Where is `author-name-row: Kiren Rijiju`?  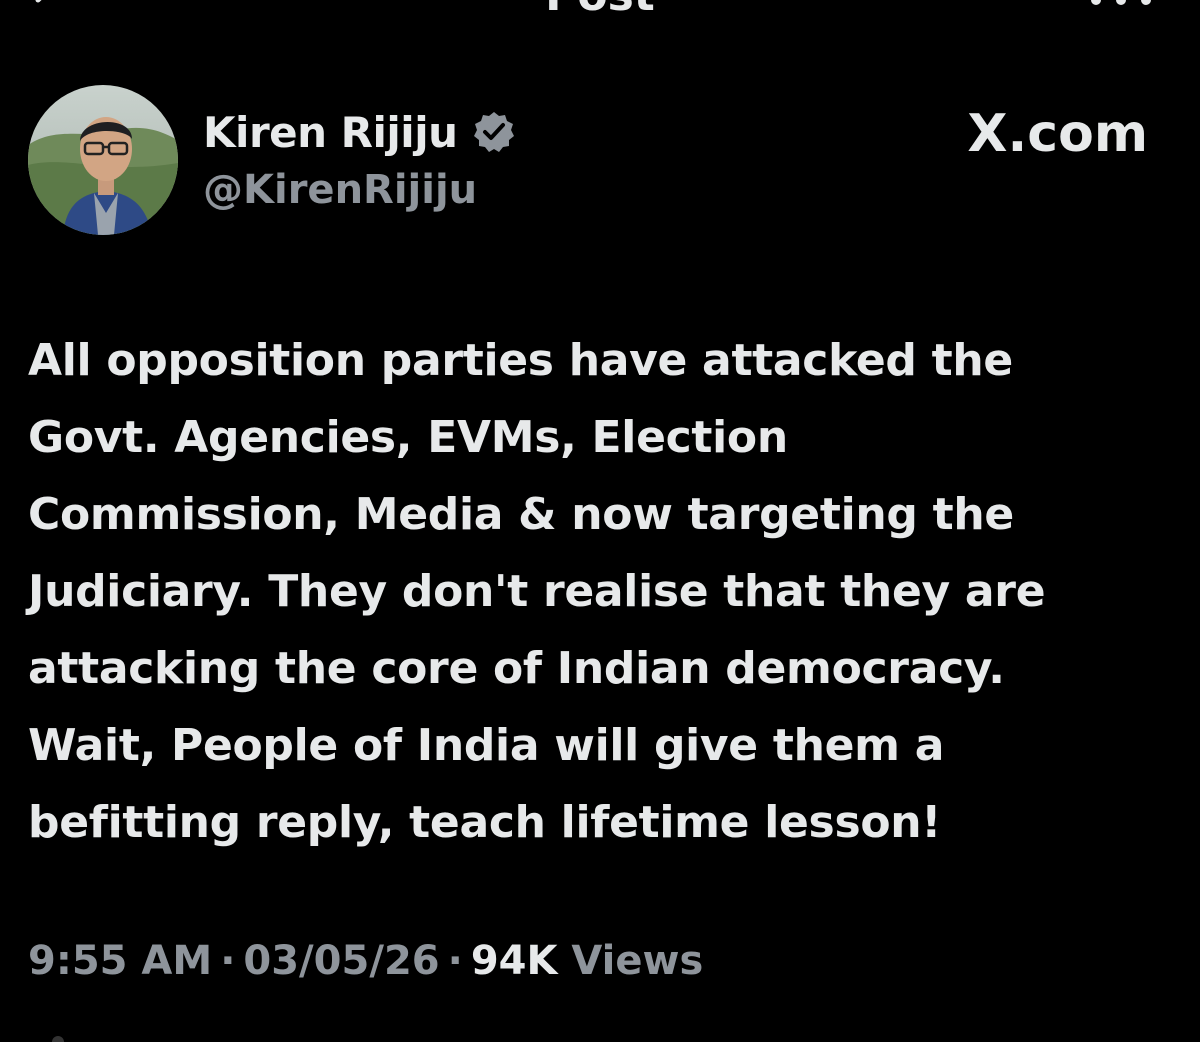
author-name-row: Kiren Rijiju is located at coordinates (359, 132).